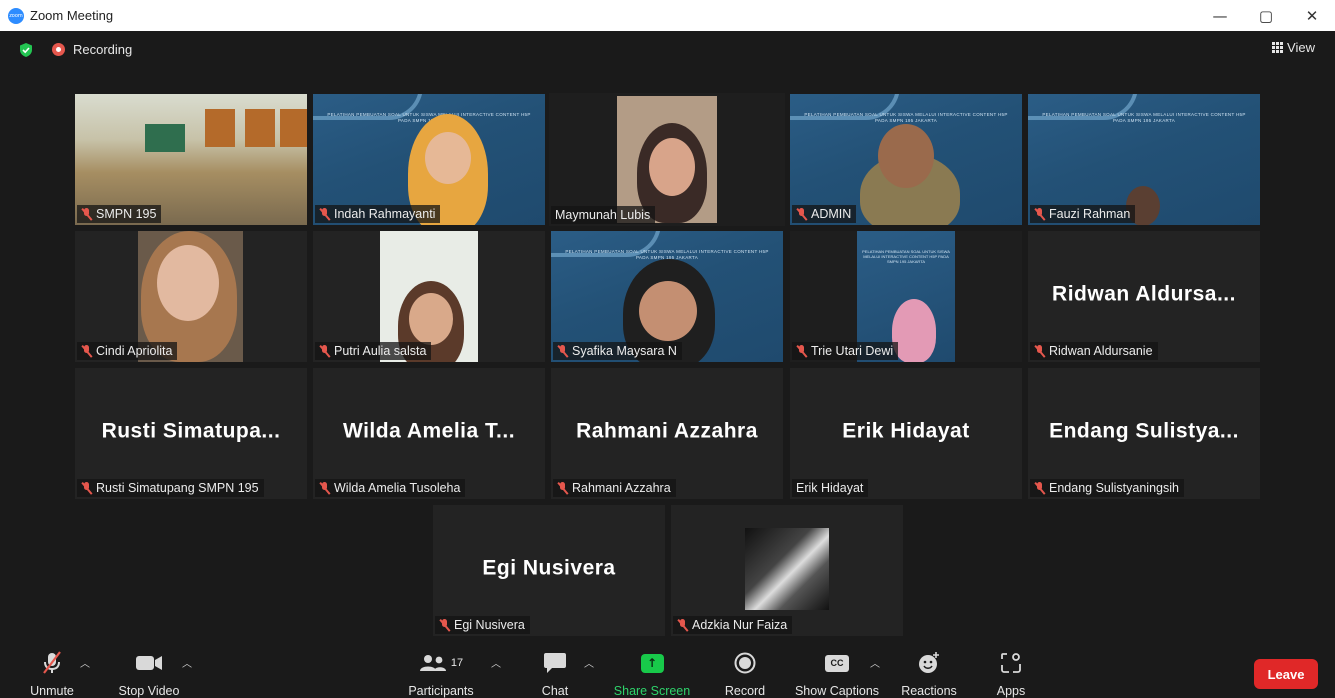 The height and width of the screenshot is (698, 1335). Describe the element at coordinates (429, 296) in the screenshot. I see `participant-tile: Putri Aulia salsta` at that location.